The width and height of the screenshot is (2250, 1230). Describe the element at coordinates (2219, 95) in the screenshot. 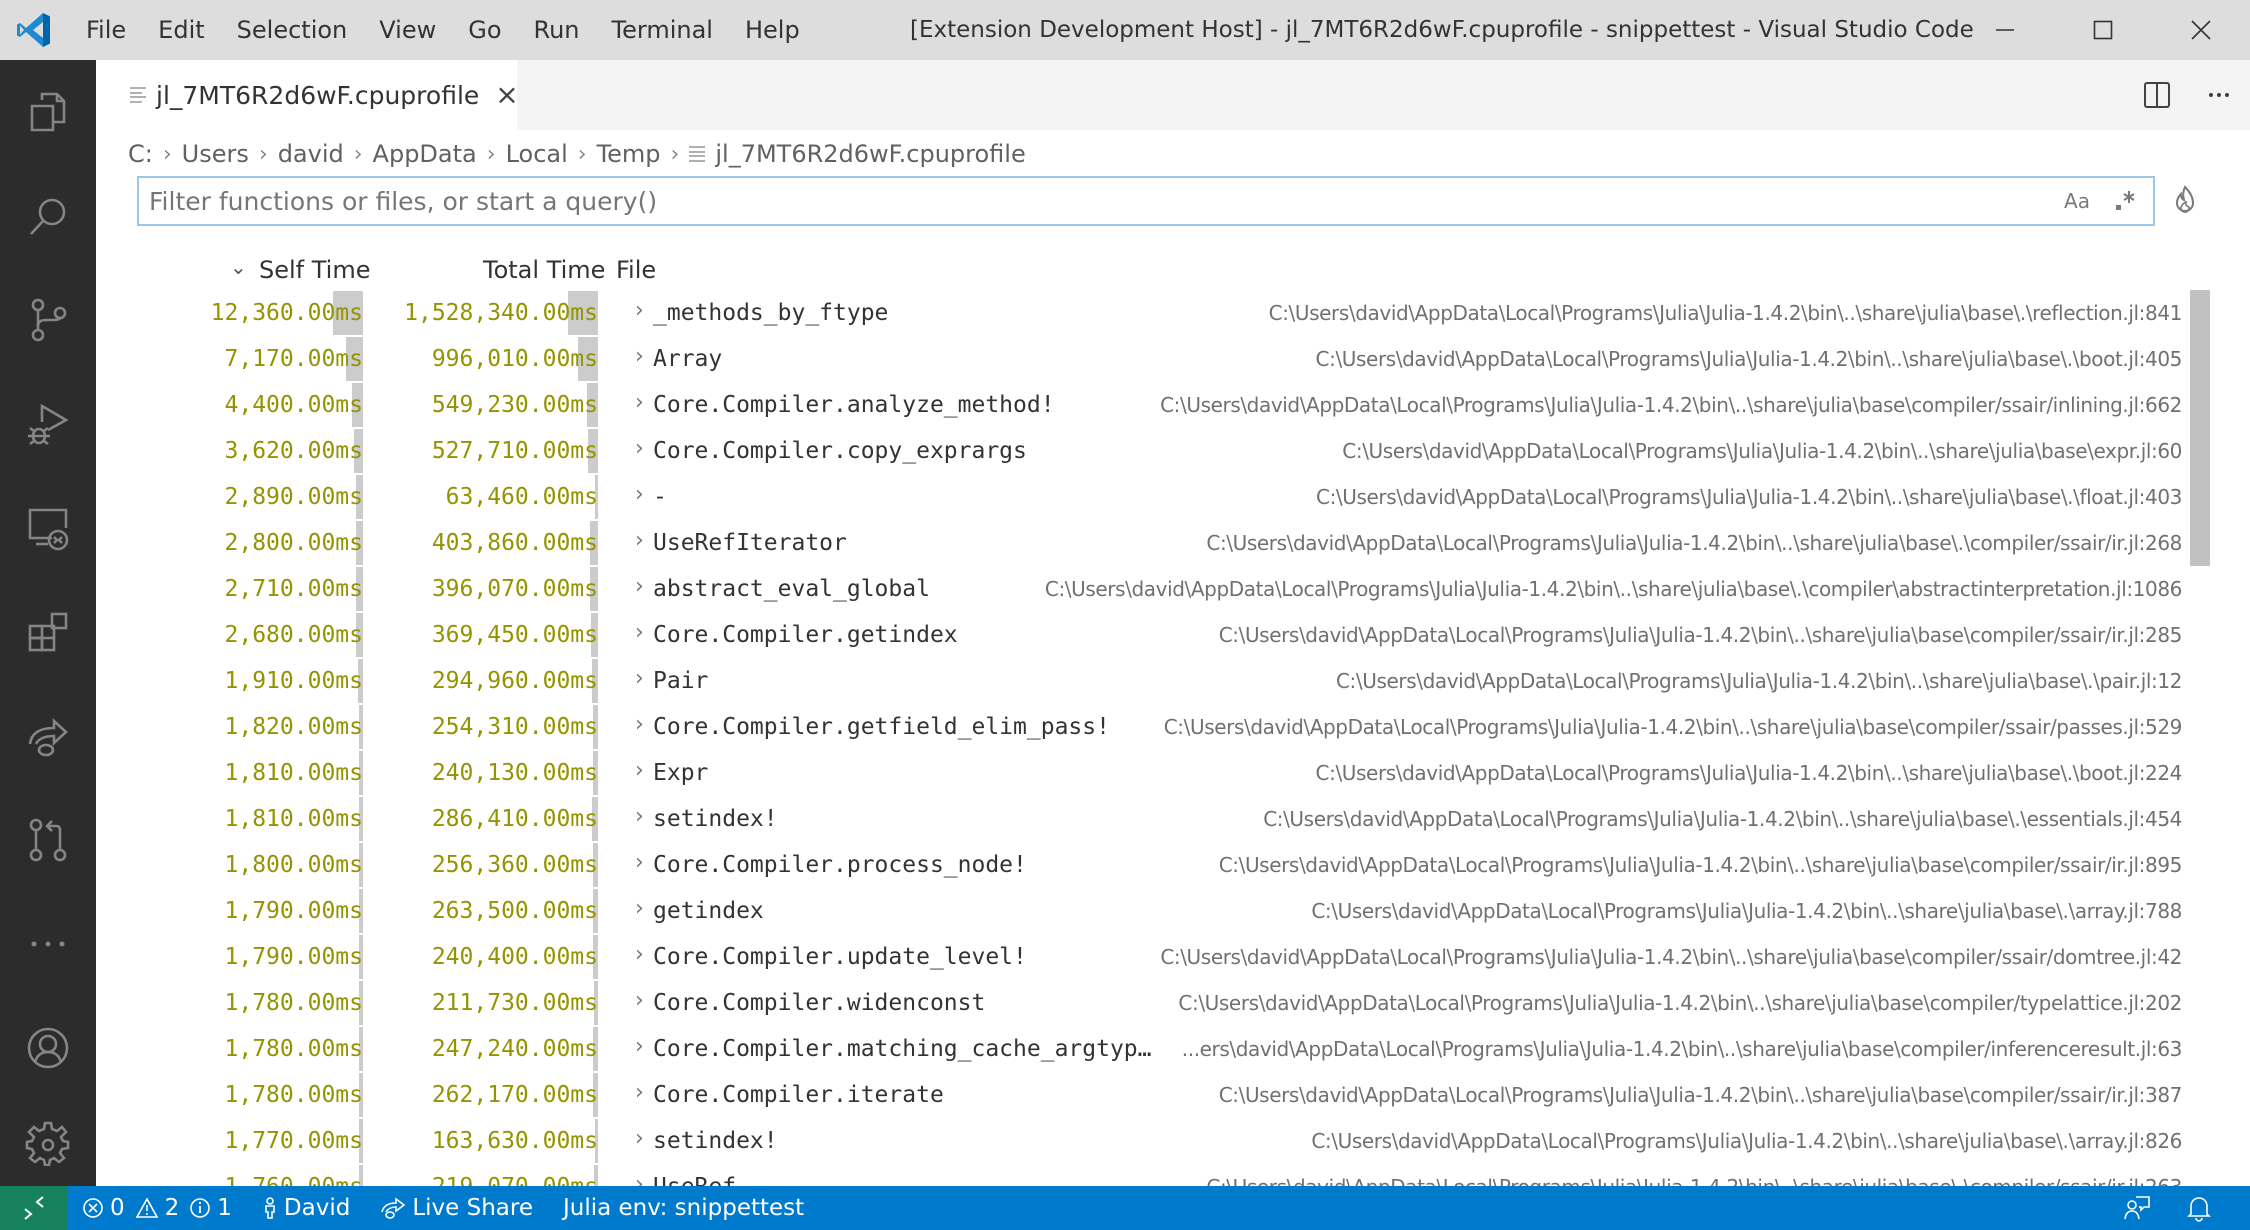

I see `more-actions-button` at that location.